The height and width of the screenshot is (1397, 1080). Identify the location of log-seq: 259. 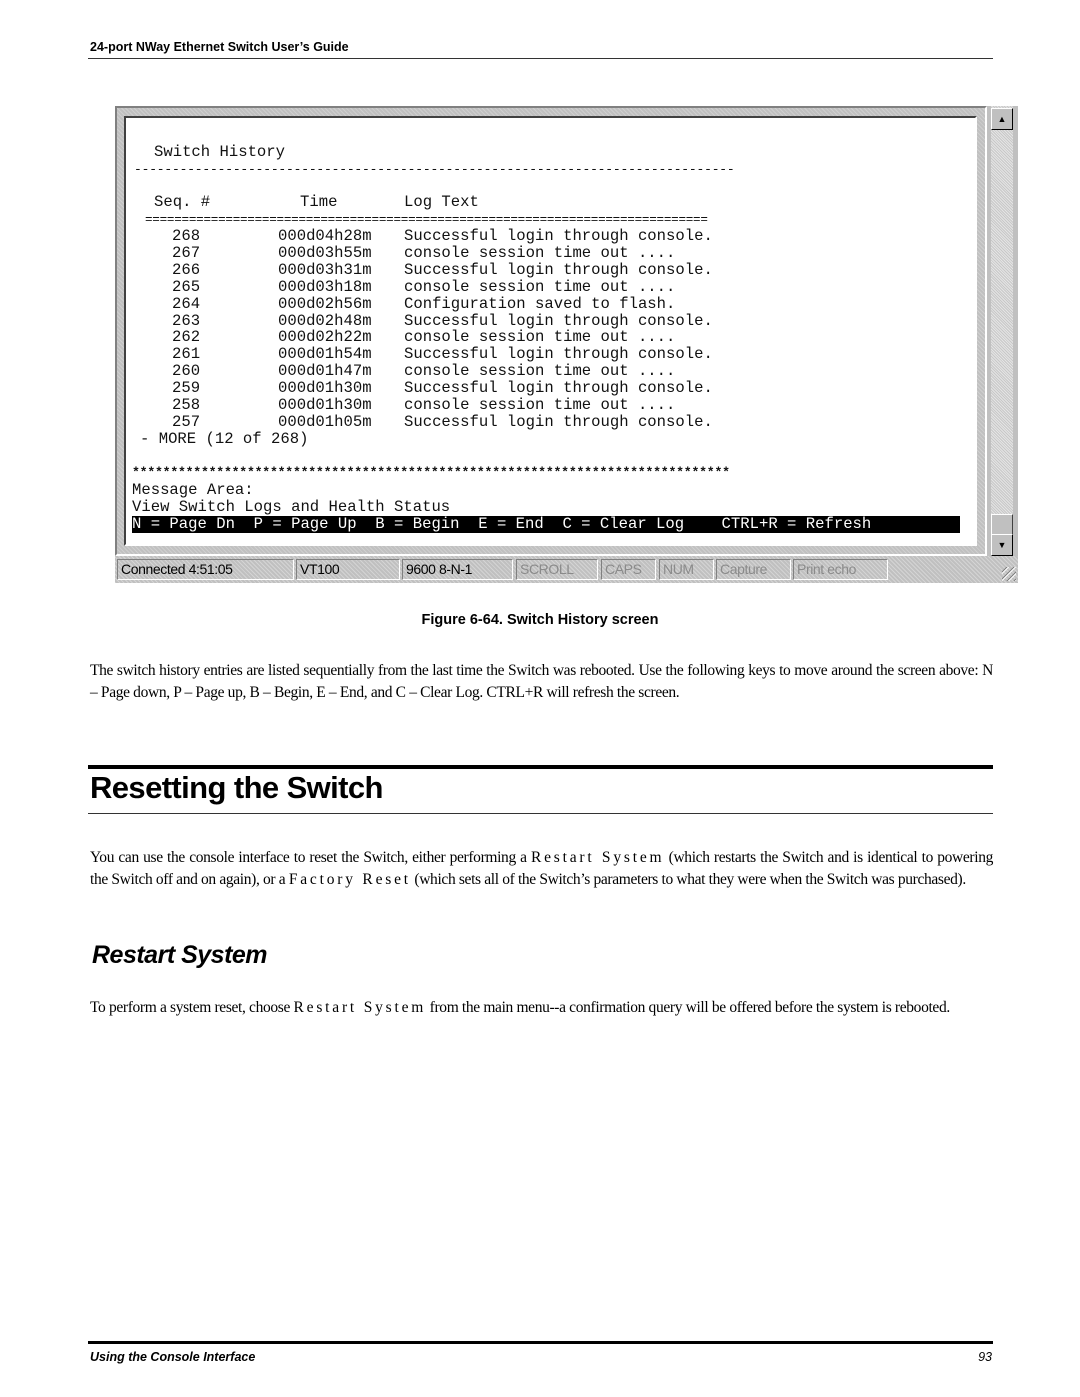
(186, 388).